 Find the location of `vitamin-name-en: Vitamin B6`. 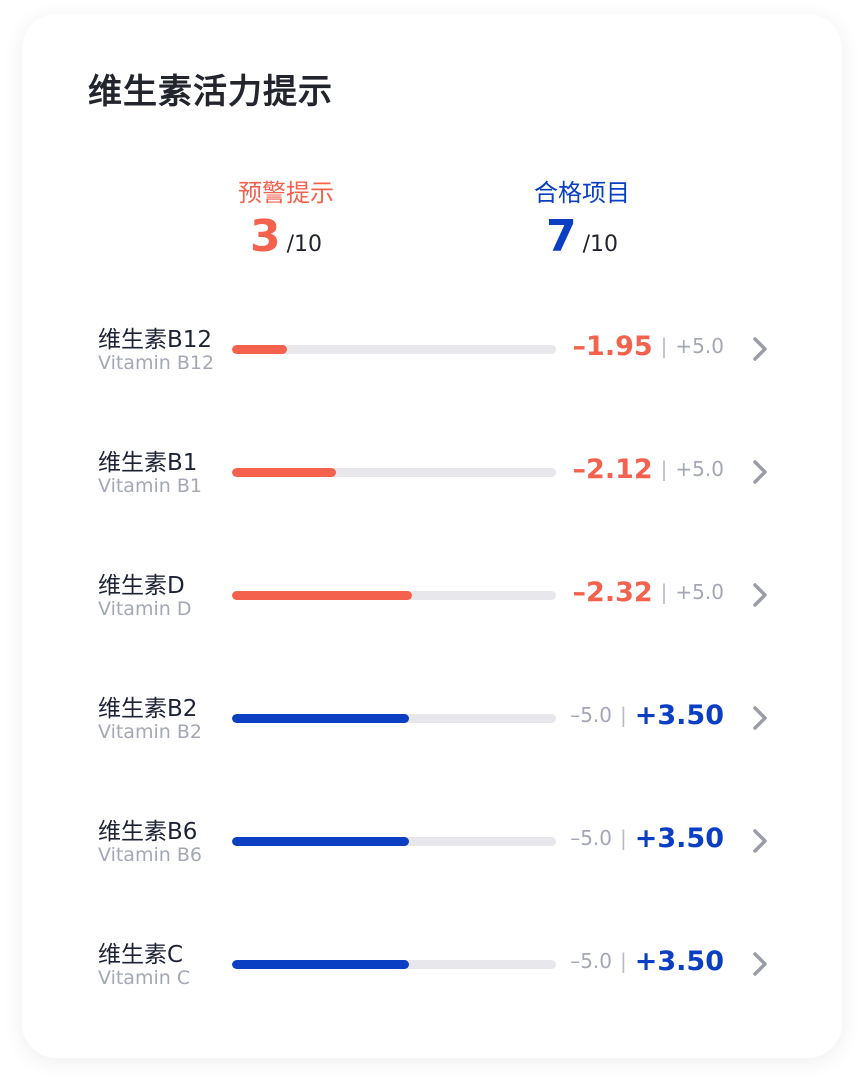

vitamin-name-en: Vitamin B6 is located at coordinates (150, 855).